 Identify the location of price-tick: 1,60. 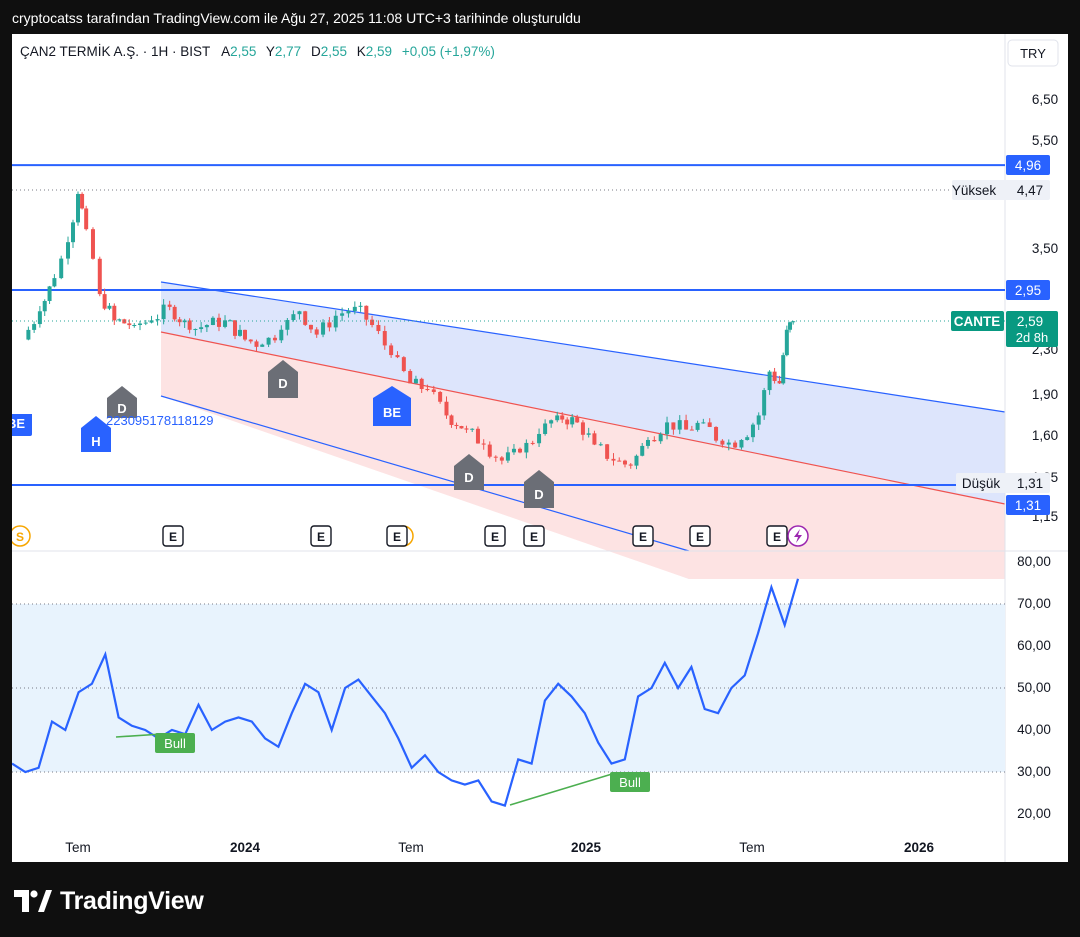
(1045, 435).